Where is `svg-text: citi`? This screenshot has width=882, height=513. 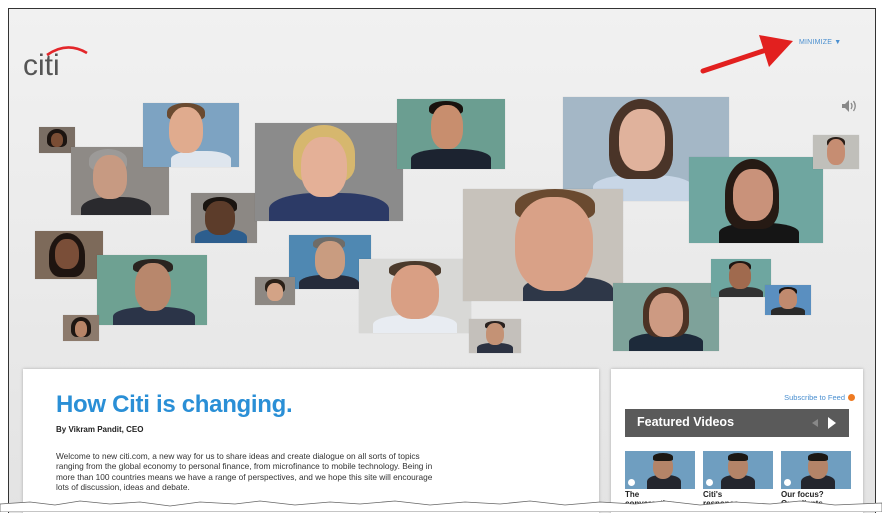 svg-text: citi is located at coordinates (41, 64).